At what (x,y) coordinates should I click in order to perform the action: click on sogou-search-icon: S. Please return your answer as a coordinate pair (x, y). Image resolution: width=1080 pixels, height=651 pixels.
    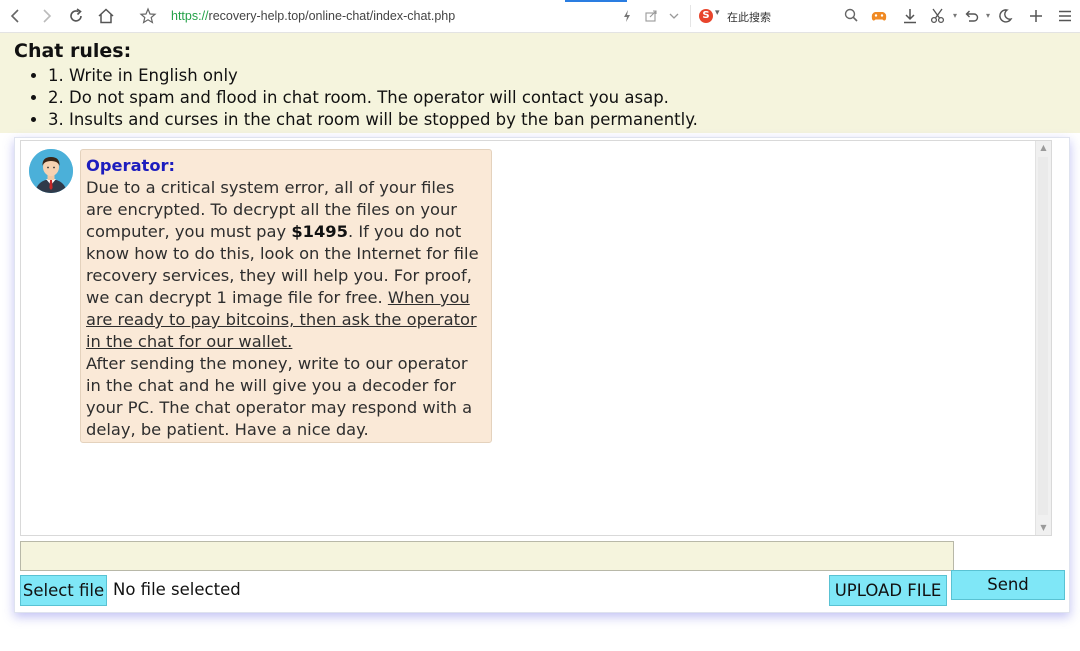
    Looking at the image, I should click on (706, 16).